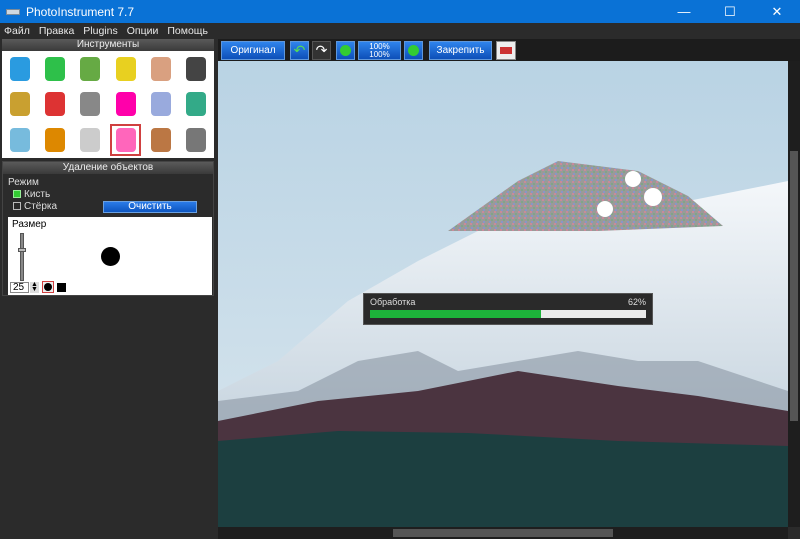 The height and width of the screenshot is (539, 800). I want to click on bulb-icon, so click(90, 140).